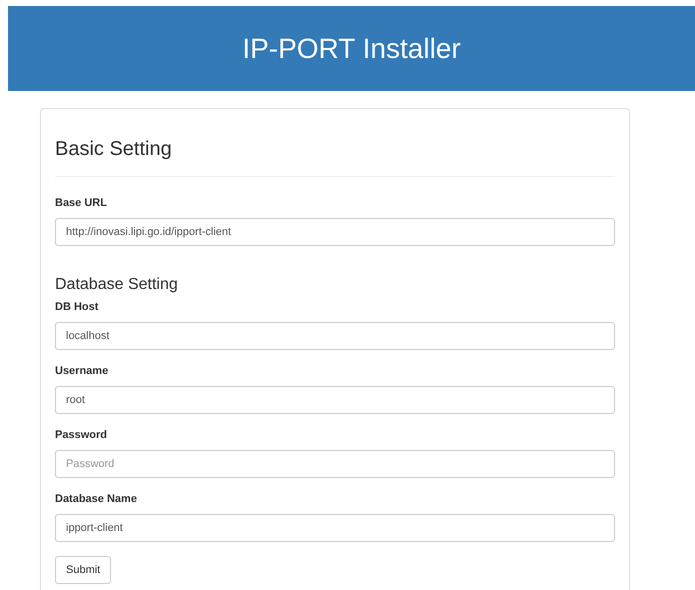 The width and height of the screenshot is (695, 590). What do you see at coordinates (335, 143) in the screenshot?
I see `section-heading: Basic Setting` at bounding box center [335, 143].